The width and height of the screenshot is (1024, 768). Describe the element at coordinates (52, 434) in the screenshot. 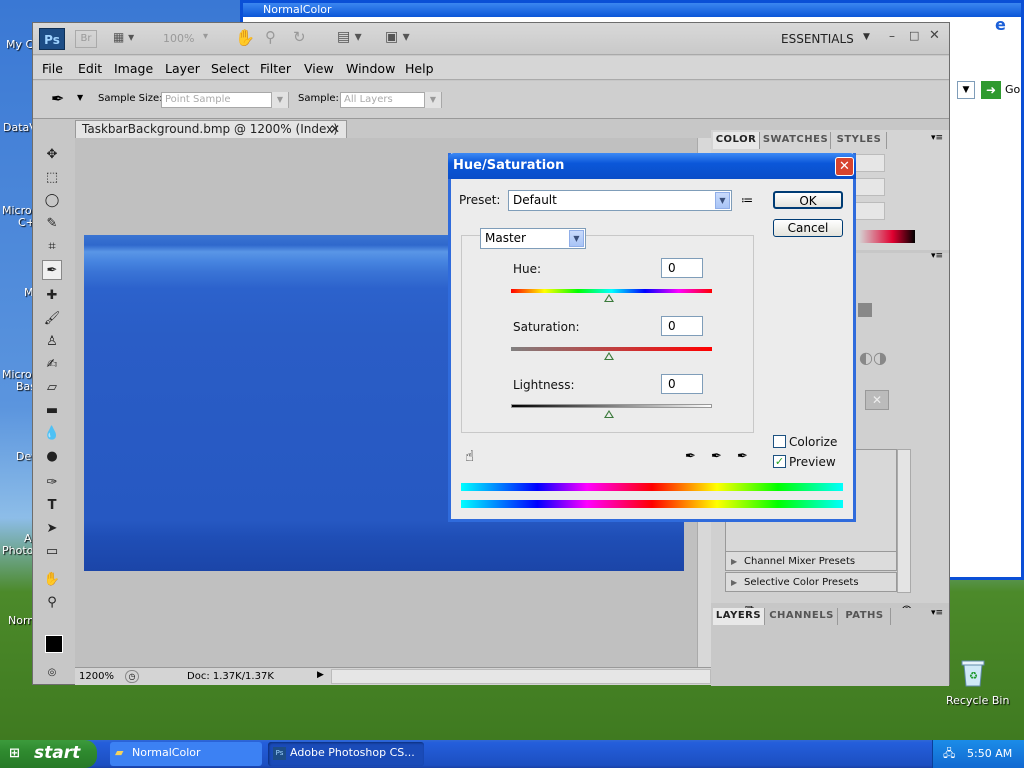

I see `blur-tool-icon: 💧` at that location.